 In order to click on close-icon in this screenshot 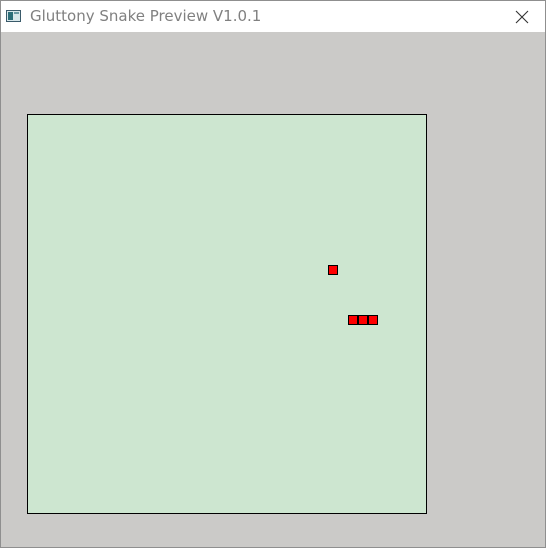, I will do `click(522, 16)`.